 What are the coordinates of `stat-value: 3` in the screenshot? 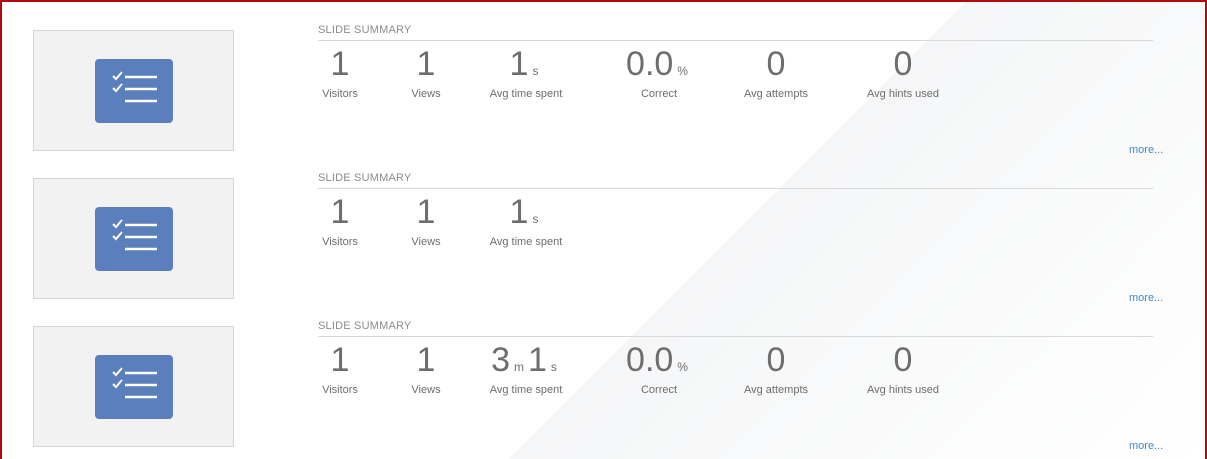 It's located at (500, 360).